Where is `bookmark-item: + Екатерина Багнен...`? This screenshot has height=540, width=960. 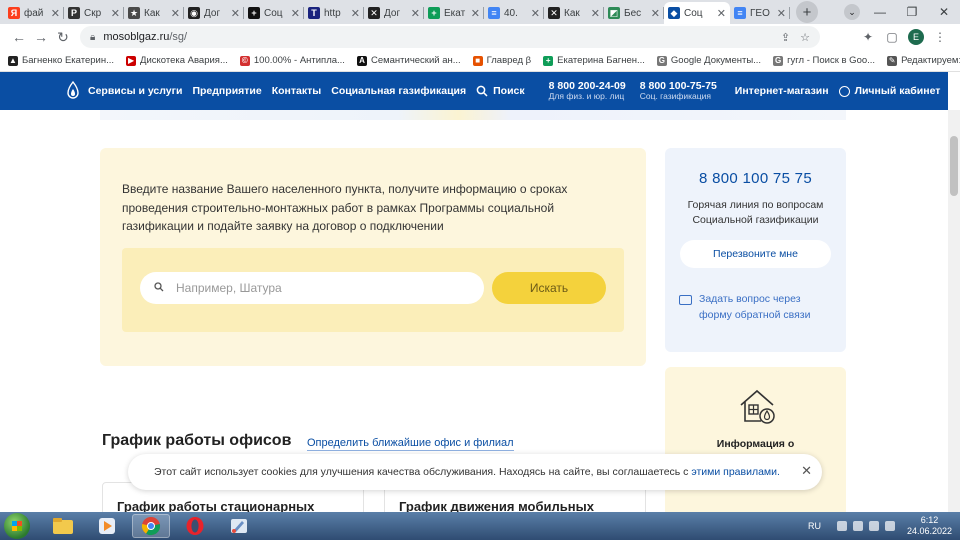
bookmark-item: + Екатерина Багнен... is located at coordinates (594, 60).